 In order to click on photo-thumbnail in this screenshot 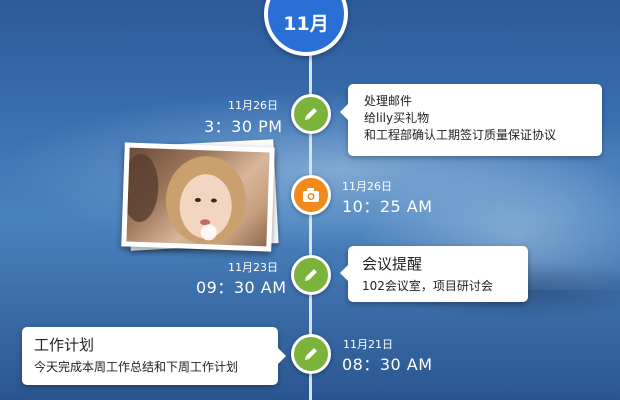, I will do `click(198, 197)`.